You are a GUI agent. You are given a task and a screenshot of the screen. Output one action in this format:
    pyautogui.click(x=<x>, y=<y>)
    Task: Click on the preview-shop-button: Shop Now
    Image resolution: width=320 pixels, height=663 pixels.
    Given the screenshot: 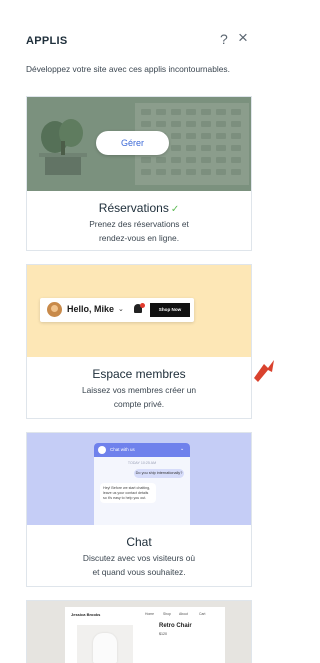 What is the action you would take?
    pyautogui.click(x=170, y=310)
    